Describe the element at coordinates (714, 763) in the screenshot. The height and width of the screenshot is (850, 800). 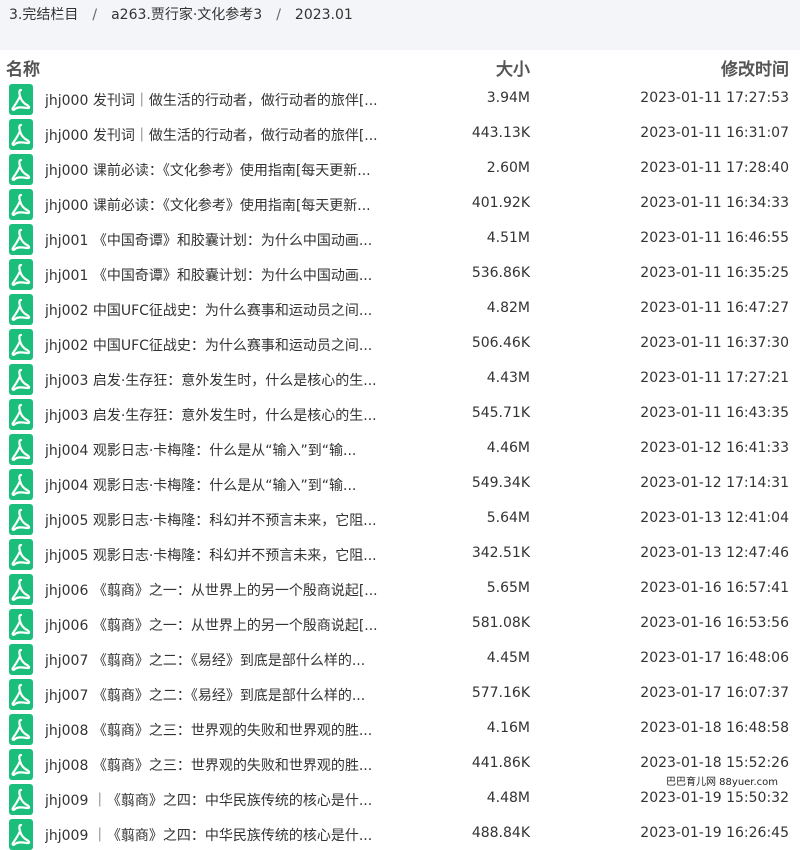
I see `file-modified-time: 2023-01-18 15:52:26` at that location.